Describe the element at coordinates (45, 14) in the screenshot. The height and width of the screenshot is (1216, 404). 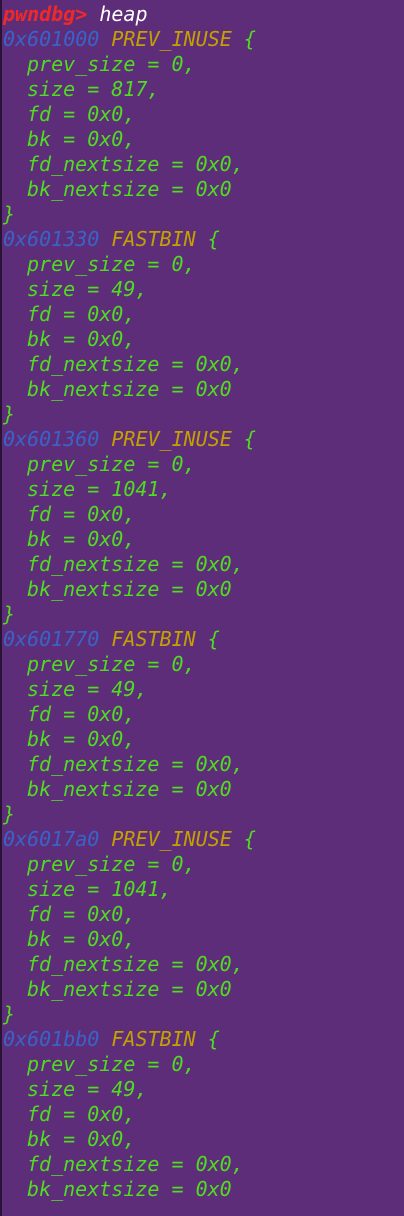
I see `prompt-label: pwndbg>` at that location.